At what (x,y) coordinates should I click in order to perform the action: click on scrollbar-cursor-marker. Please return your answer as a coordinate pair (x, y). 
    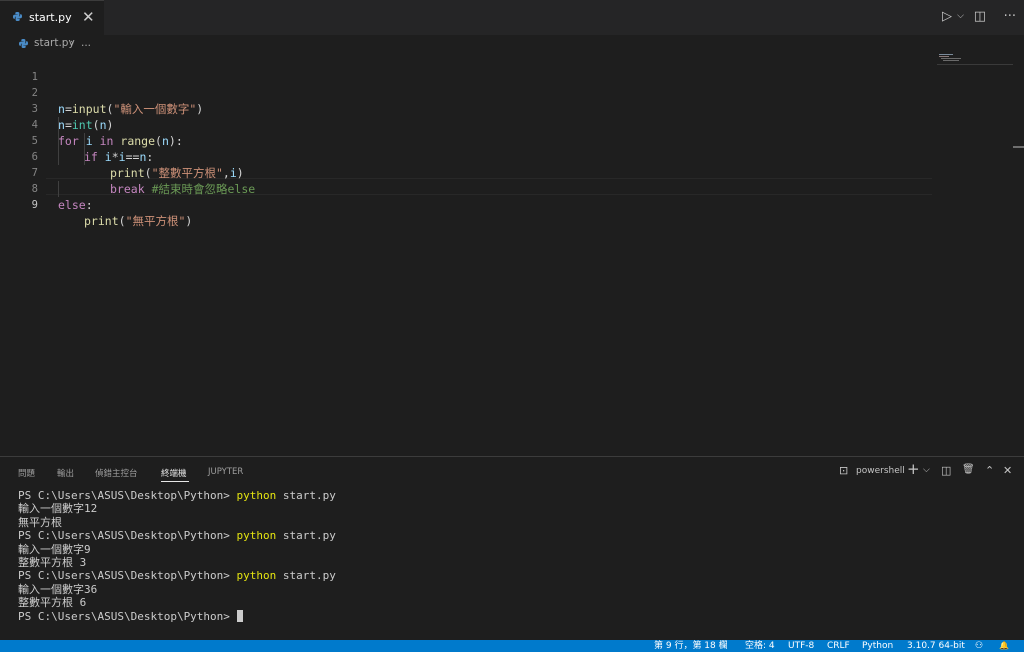
    Looking at the image, I should click on (1018, 147).